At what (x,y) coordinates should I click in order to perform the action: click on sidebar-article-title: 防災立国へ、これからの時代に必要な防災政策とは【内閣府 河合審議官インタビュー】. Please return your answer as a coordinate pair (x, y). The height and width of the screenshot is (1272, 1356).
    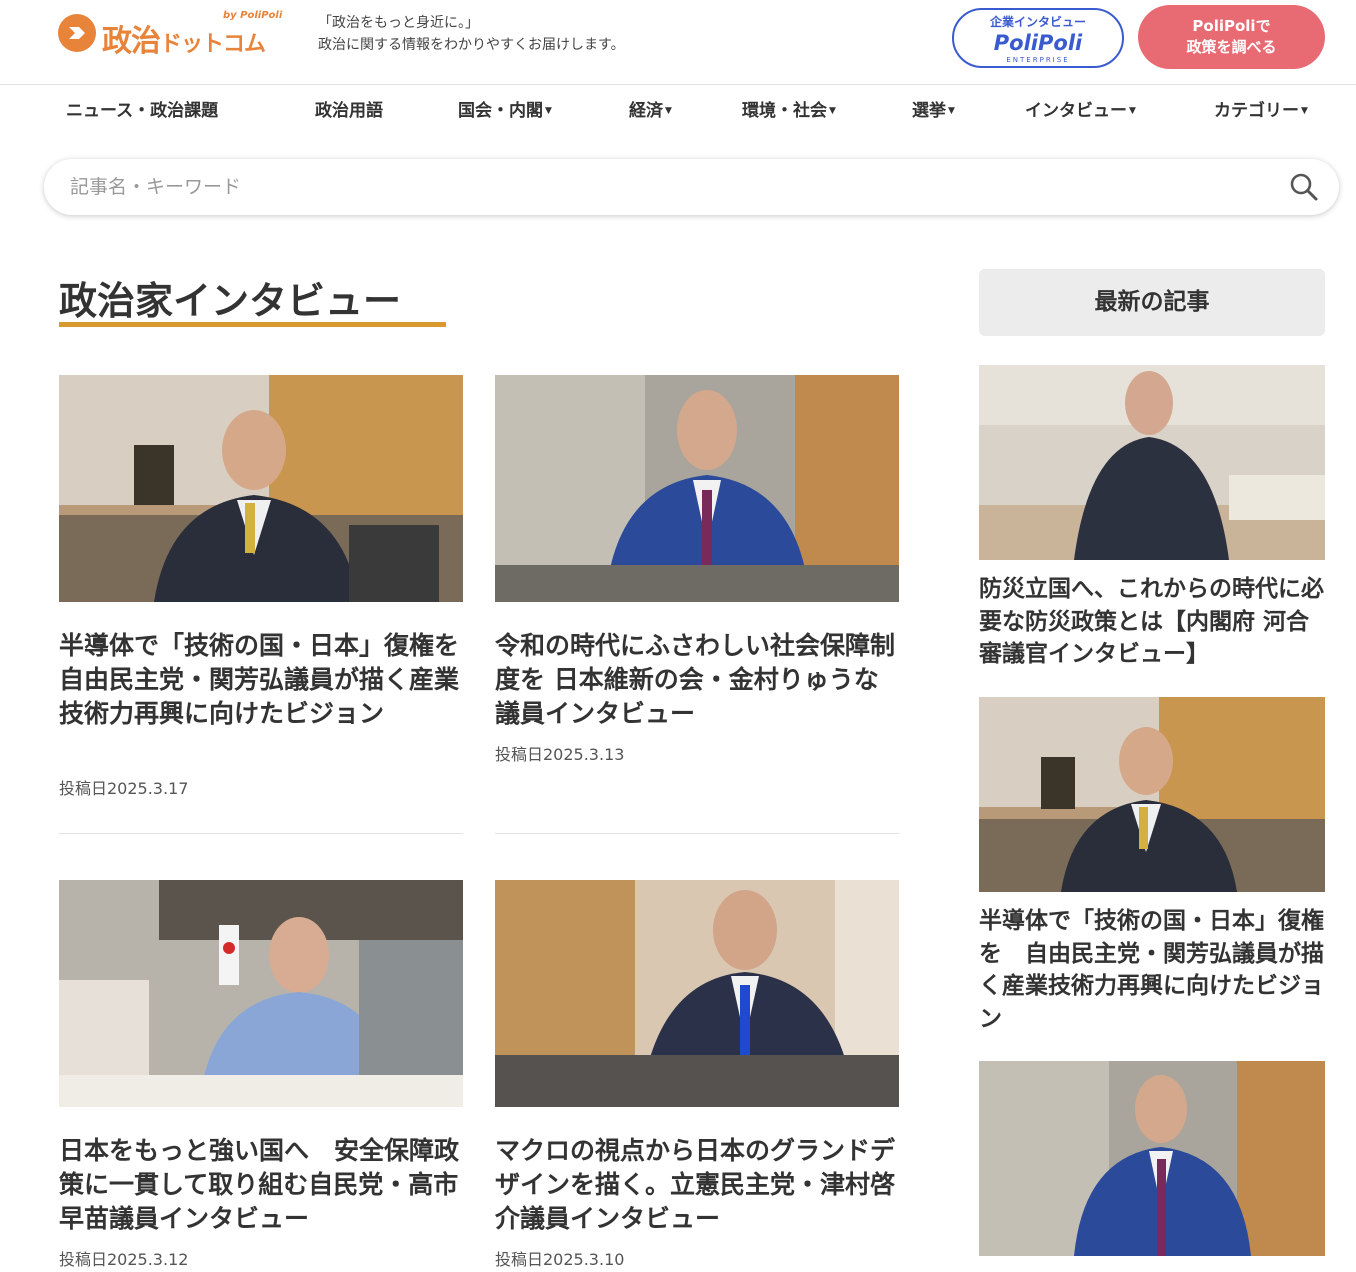
    Looking at the image, I should click on (1152, 622).